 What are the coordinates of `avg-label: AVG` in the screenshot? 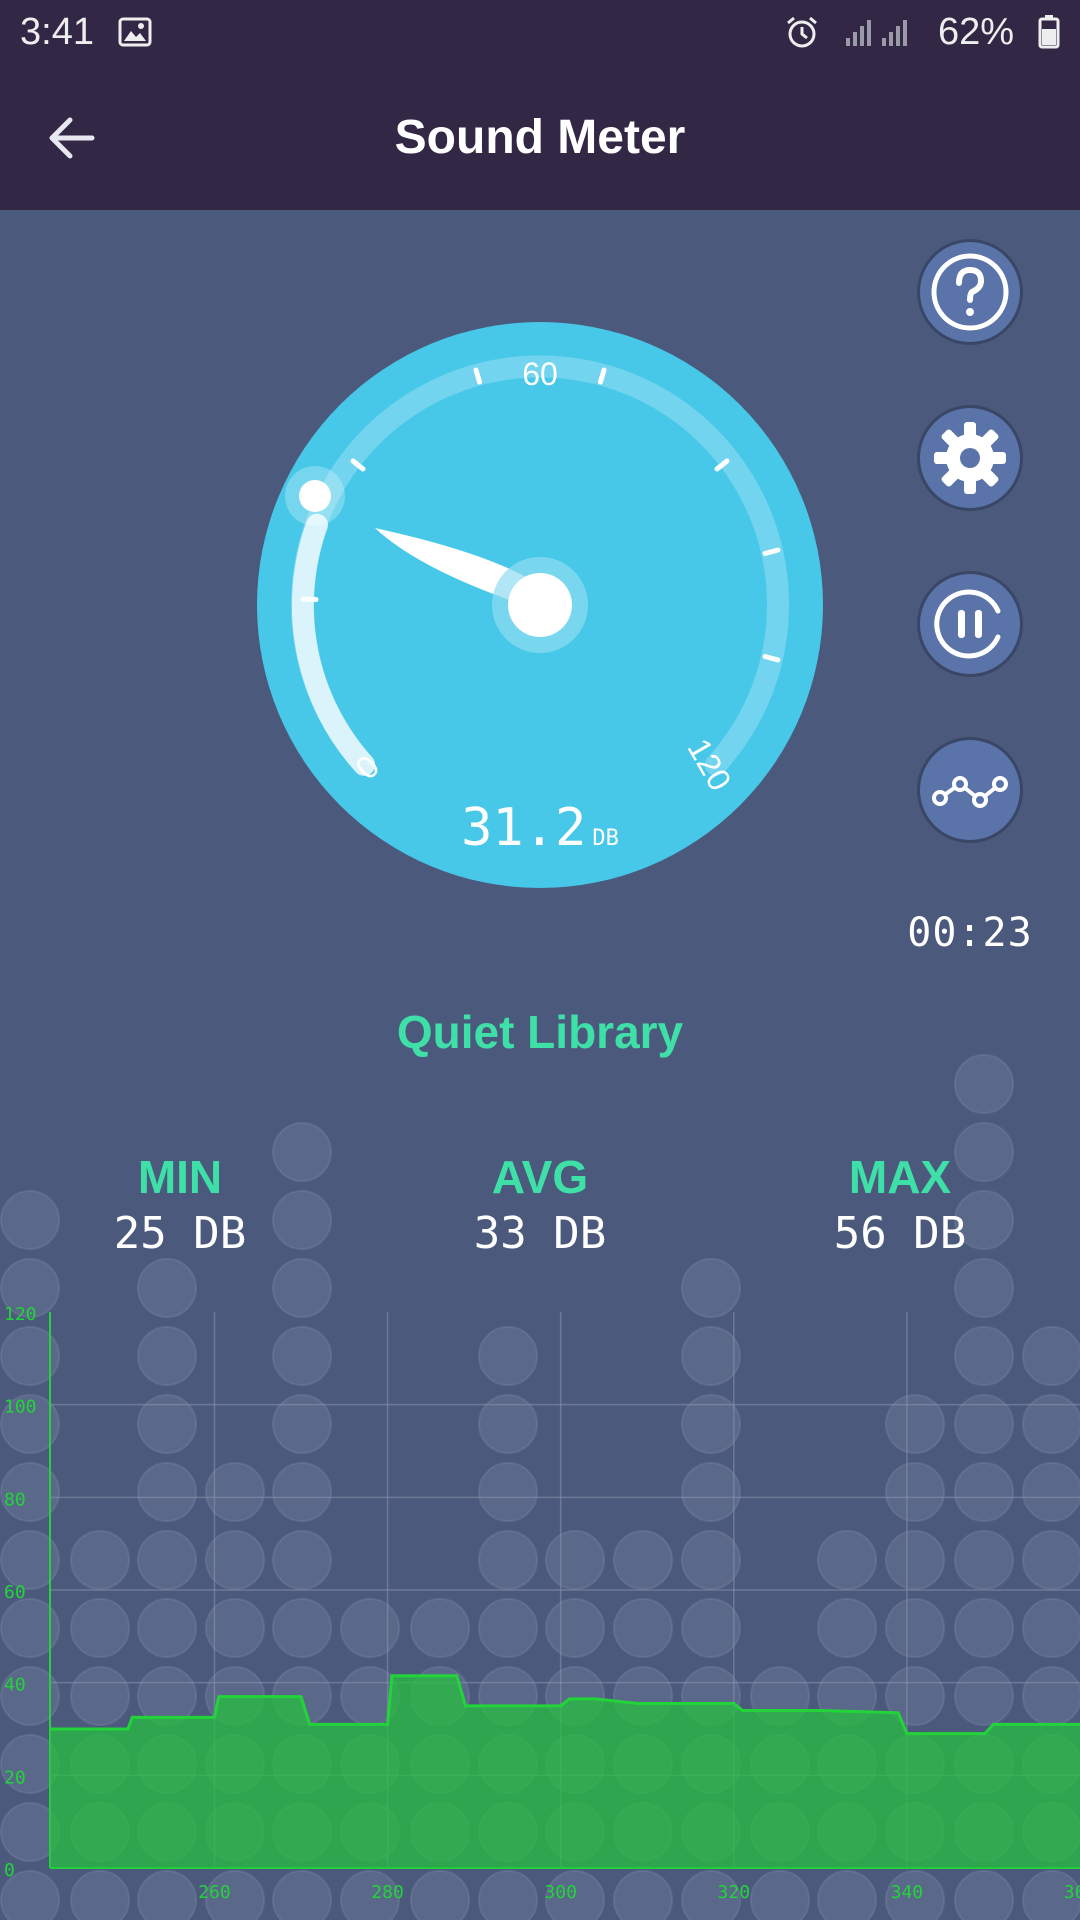 It's located at (540, 1177).